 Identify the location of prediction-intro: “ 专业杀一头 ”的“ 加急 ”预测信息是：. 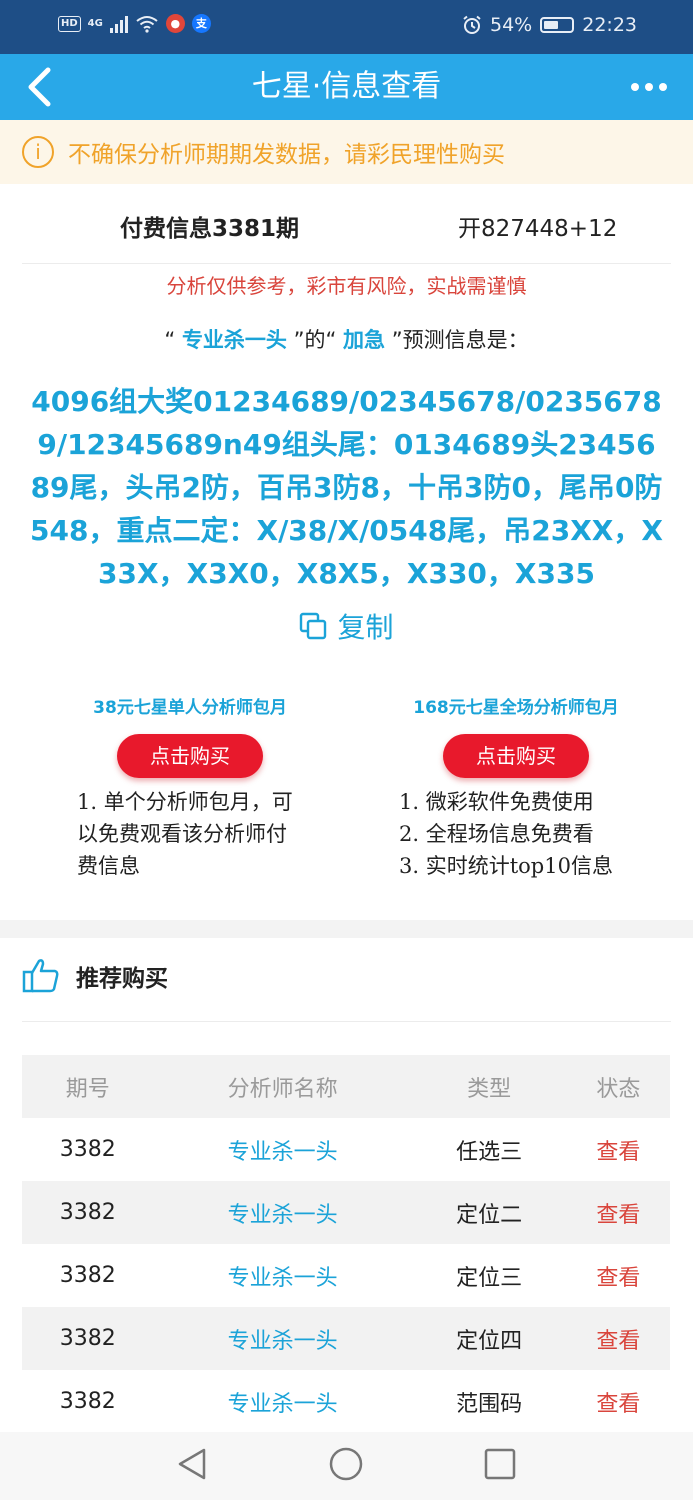
(346, 339).